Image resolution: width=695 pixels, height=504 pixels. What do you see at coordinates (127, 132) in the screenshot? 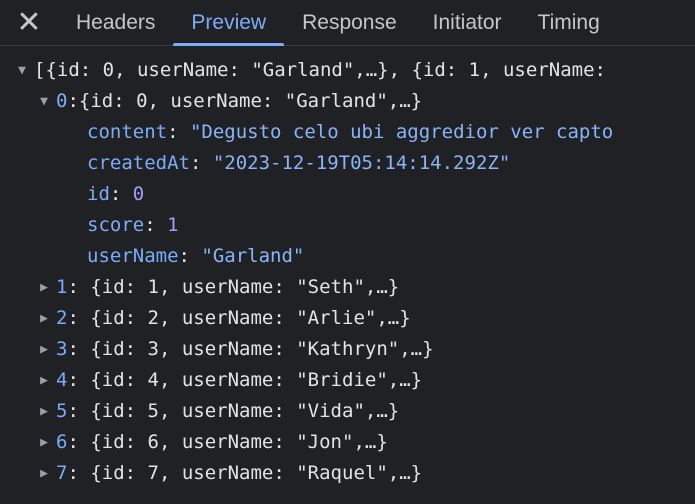
I see `property-key: content` at bounding box center [127, 132].